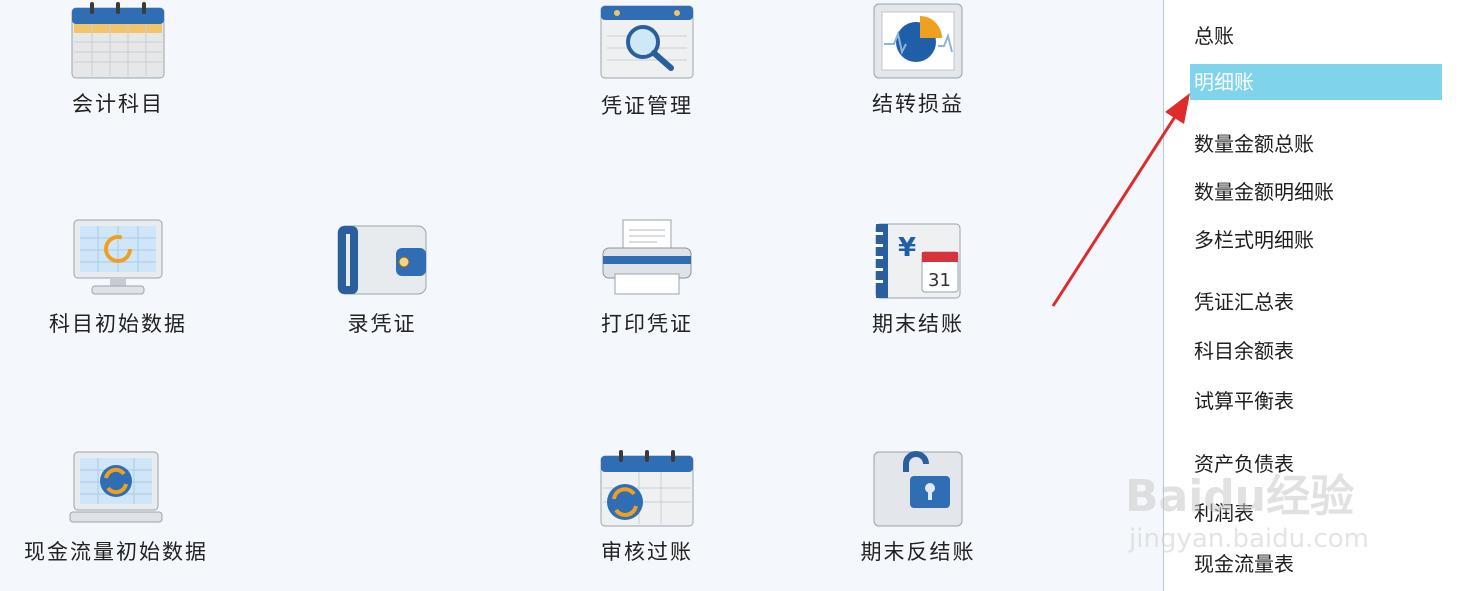  Describe the element at coordinates (118, 324) in the screenshot. I see `tile-label: 科目初始数据` at that location.